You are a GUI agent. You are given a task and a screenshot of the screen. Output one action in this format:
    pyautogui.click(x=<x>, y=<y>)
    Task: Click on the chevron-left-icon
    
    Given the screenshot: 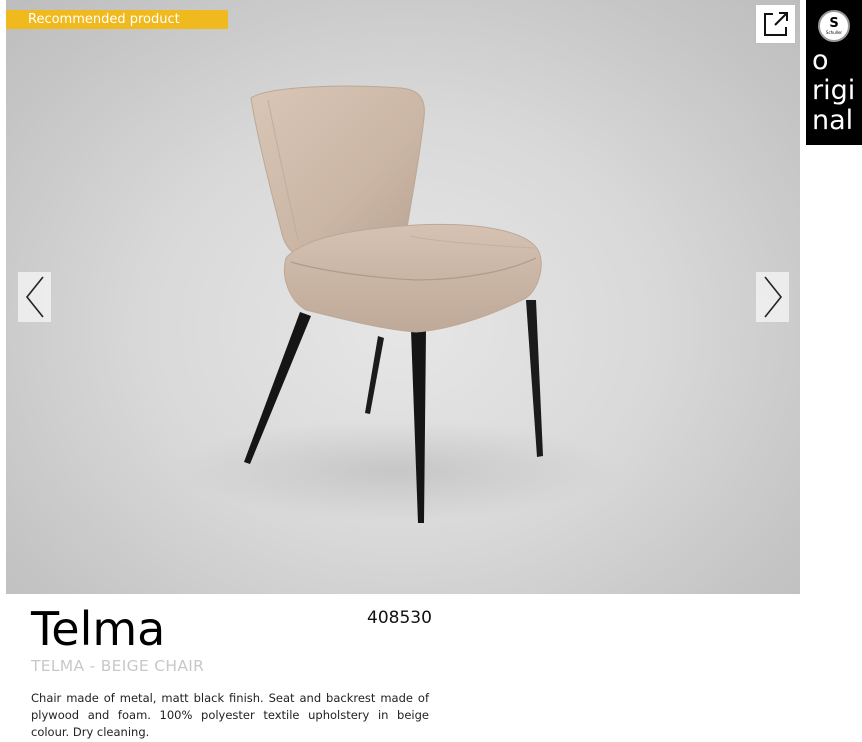 What is the action you would take?
    pyautogui.click(x=34, y=297)
    